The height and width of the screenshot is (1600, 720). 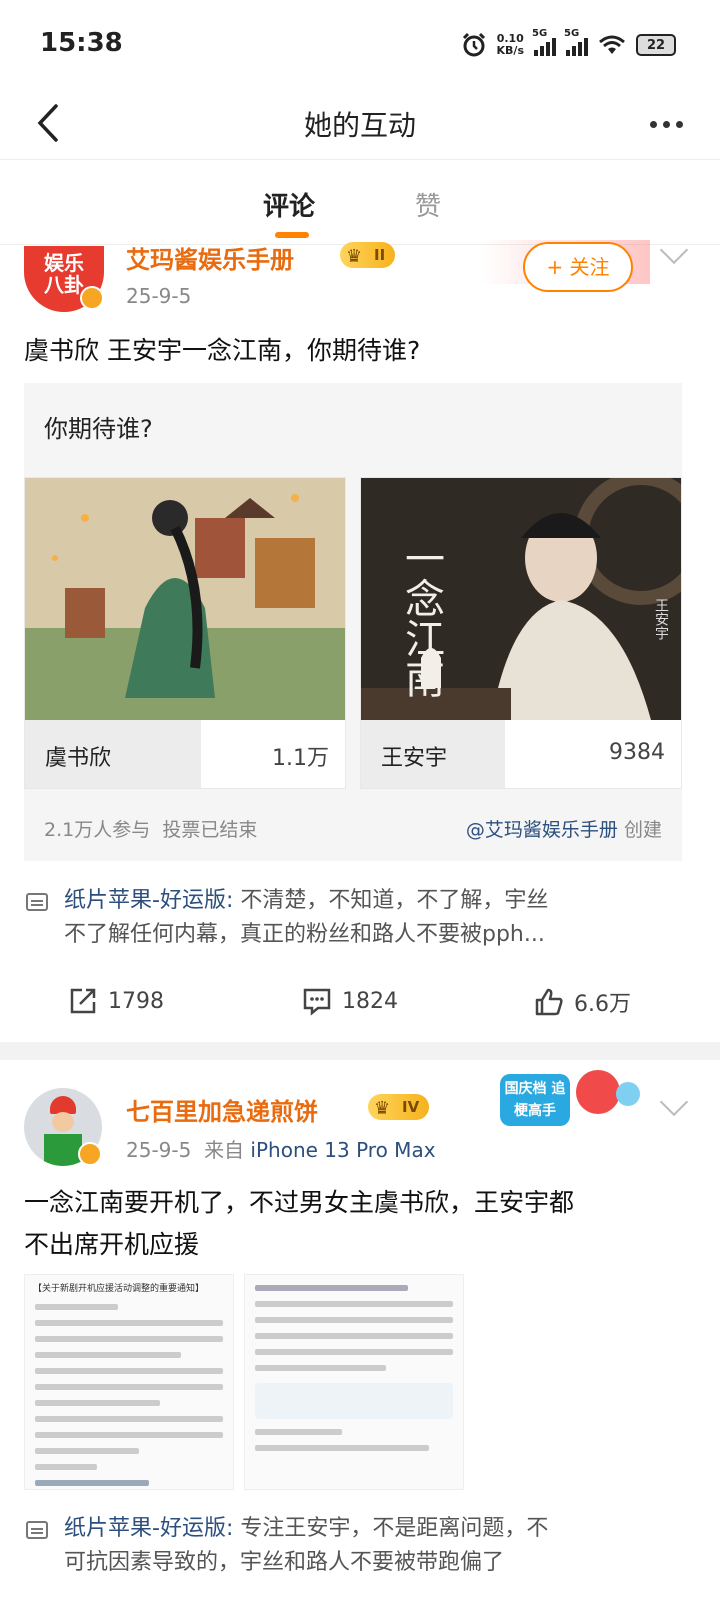 What do you see at coordinates (281, 1150) in the screenshot?
I see `post-meta-2: 25-9-5 来自 iPhone 13 Pro Max` at bounding box center [281, 1150].